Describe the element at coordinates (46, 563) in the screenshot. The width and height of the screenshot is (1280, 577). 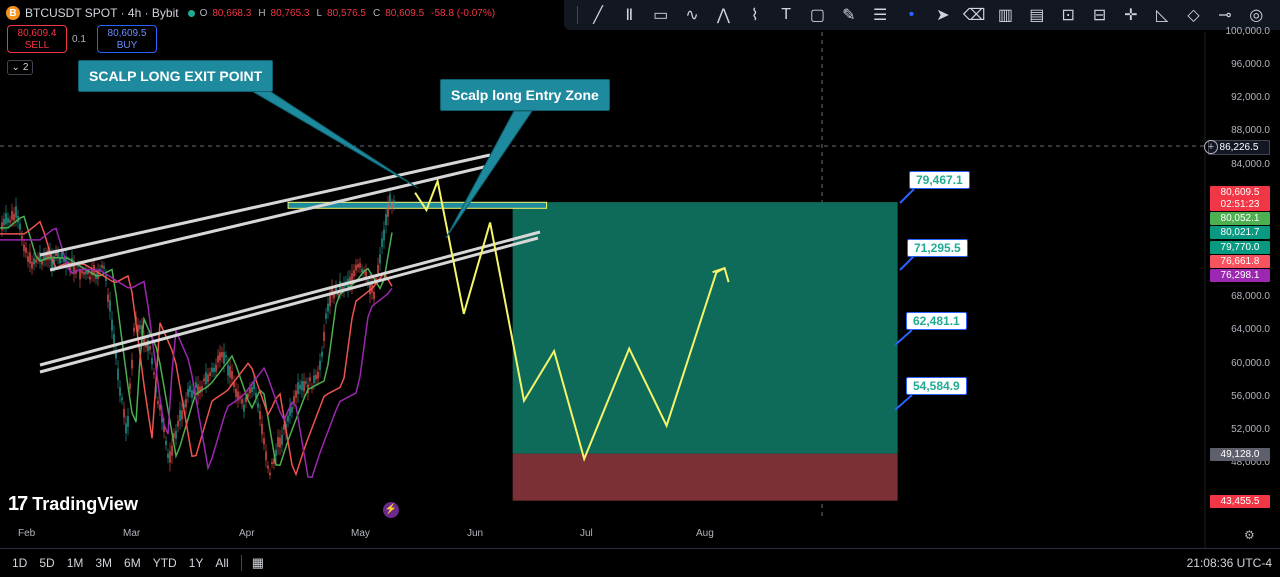
I see `range-5d: 5D` at that location.